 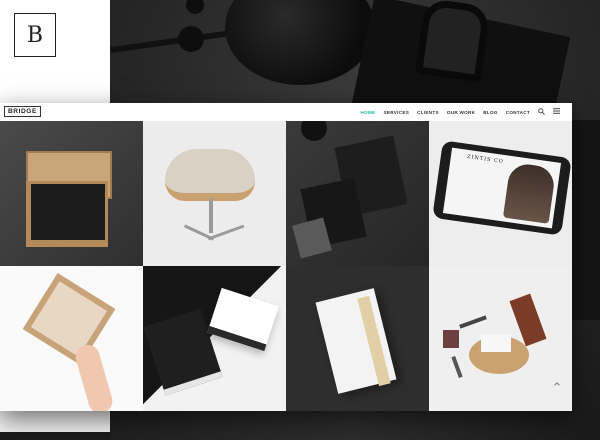 What do you see at coordinates (22, 111) in the screenshot?
I see `site-logo: BRIDGE` at bounding box center [22, 111].